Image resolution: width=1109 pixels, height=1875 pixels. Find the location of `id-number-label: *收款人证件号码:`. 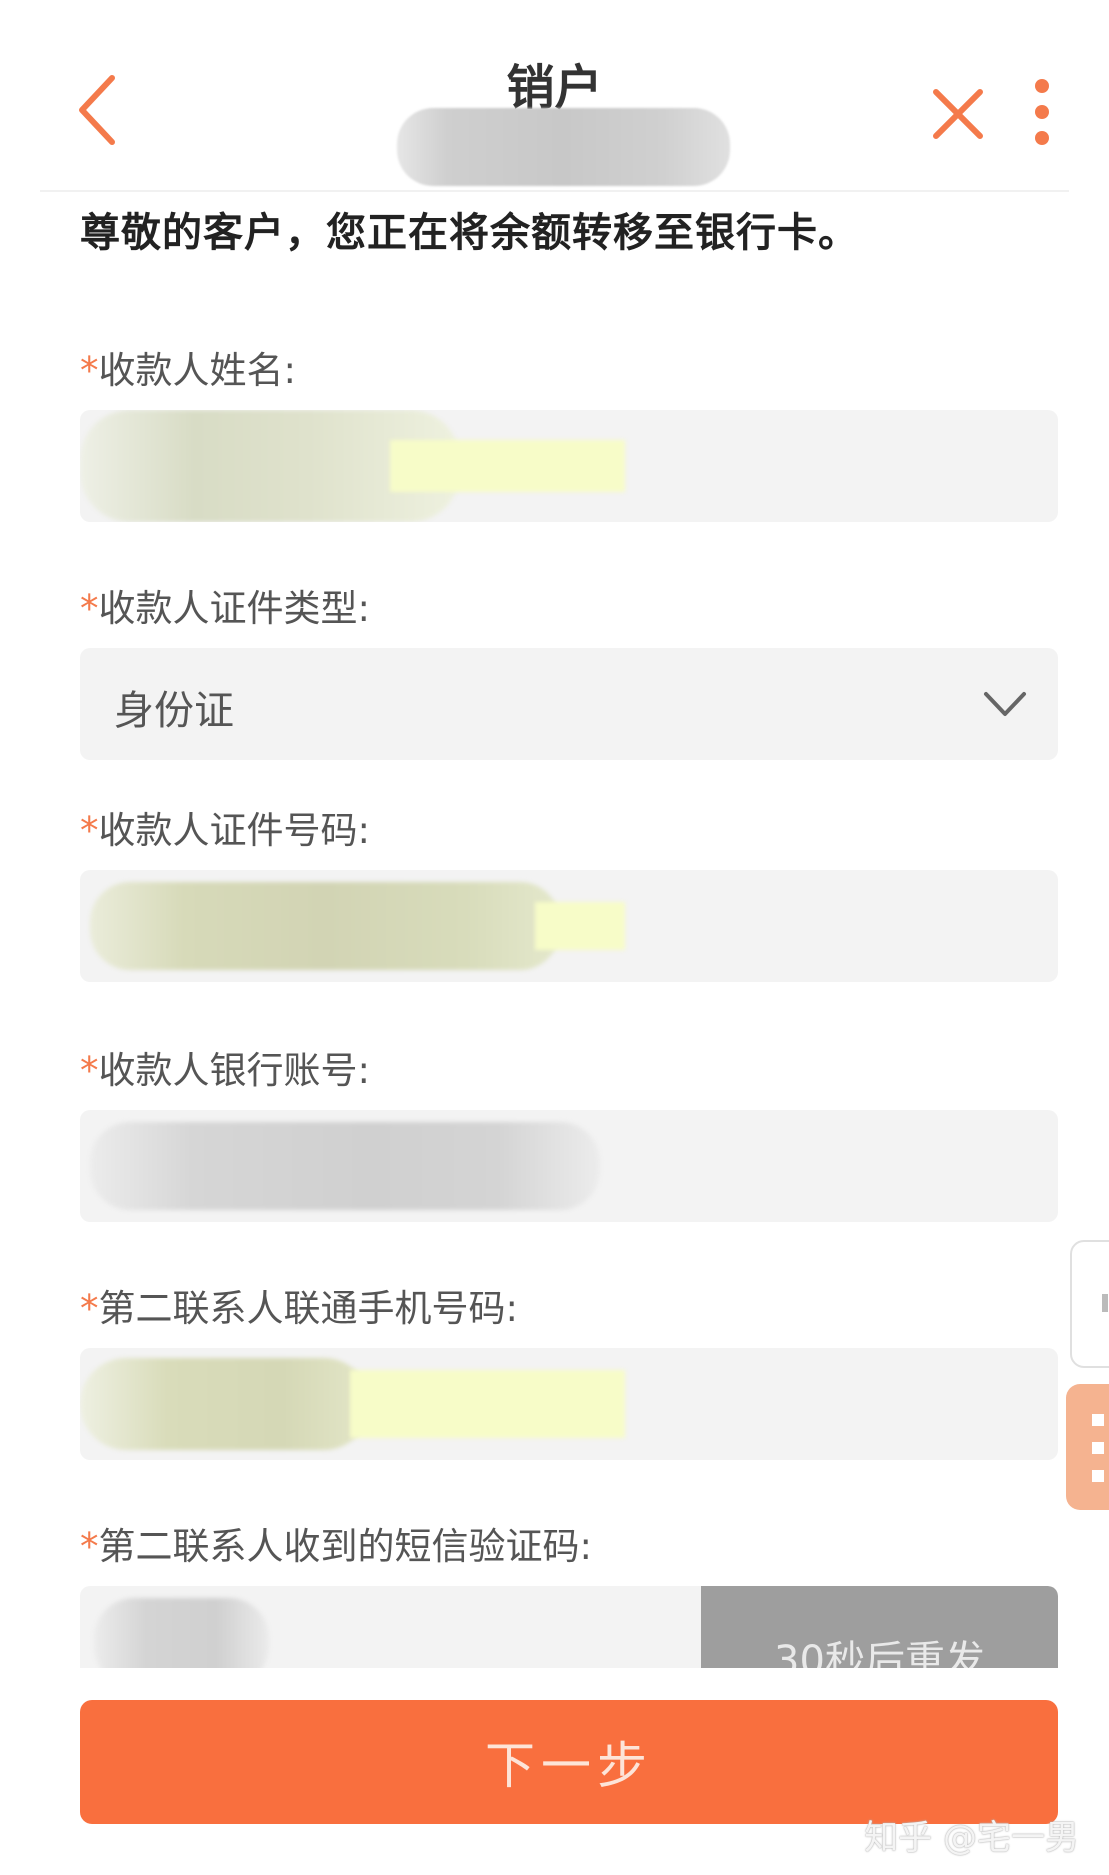

id-number-label: *收款人证件号码: is located at coordinates (225, 827).